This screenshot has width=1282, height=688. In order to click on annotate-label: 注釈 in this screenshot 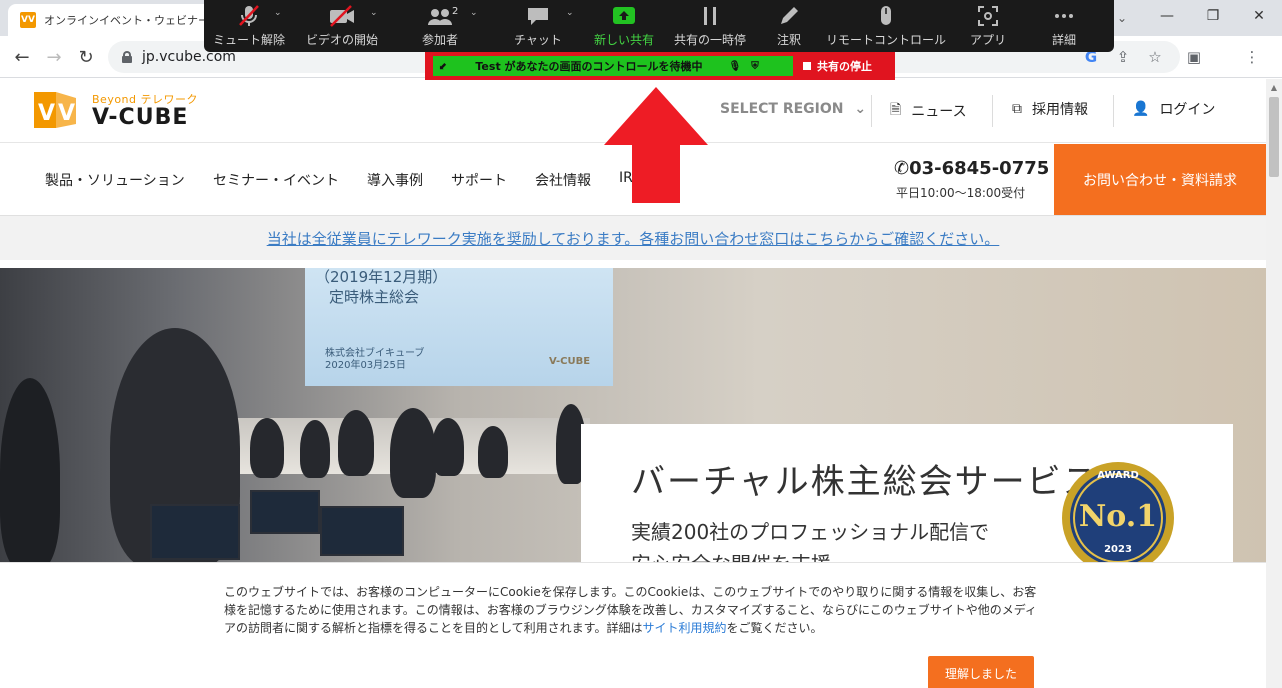, I will do `click(788, 40)`.